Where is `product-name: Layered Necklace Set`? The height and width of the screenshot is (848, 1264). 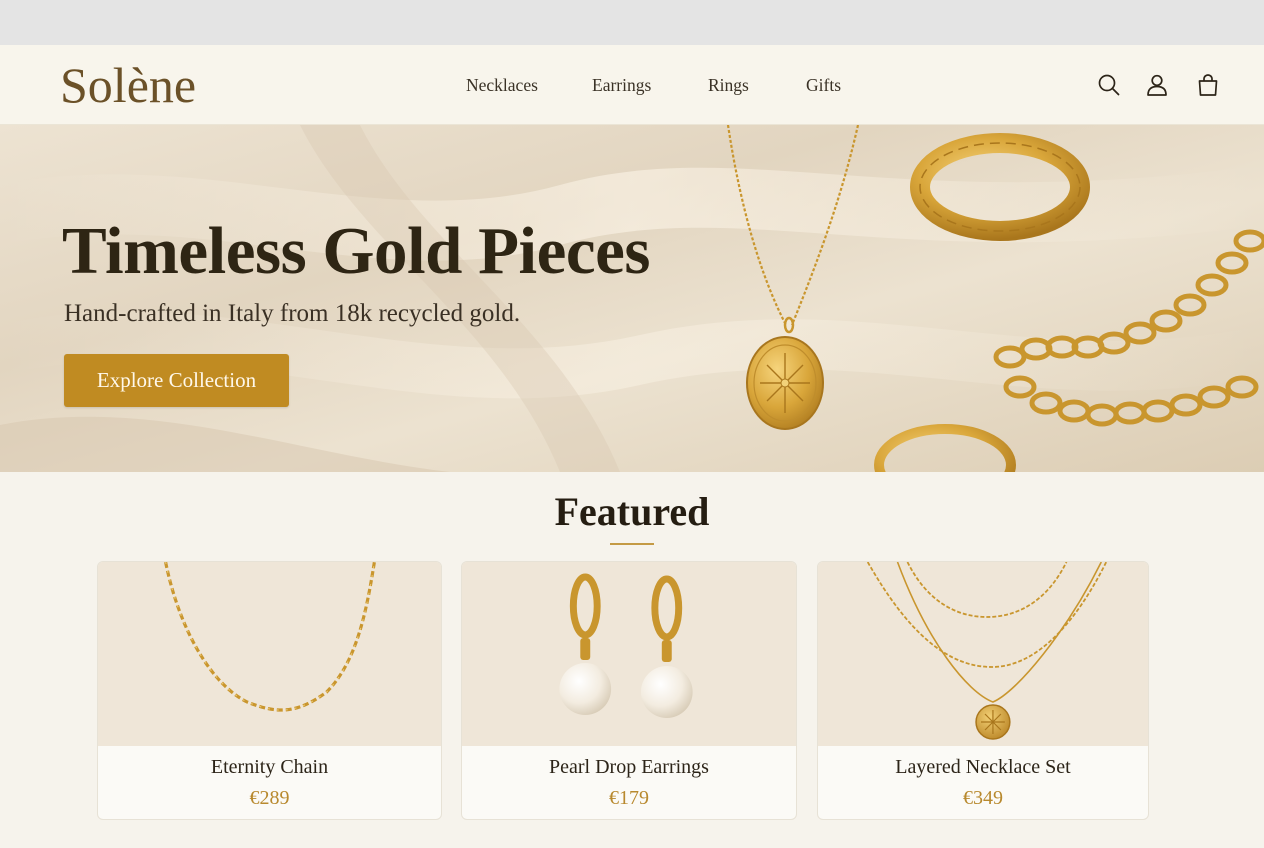 product-name: Layered Necklace Set is located at coordinates (983, 767).